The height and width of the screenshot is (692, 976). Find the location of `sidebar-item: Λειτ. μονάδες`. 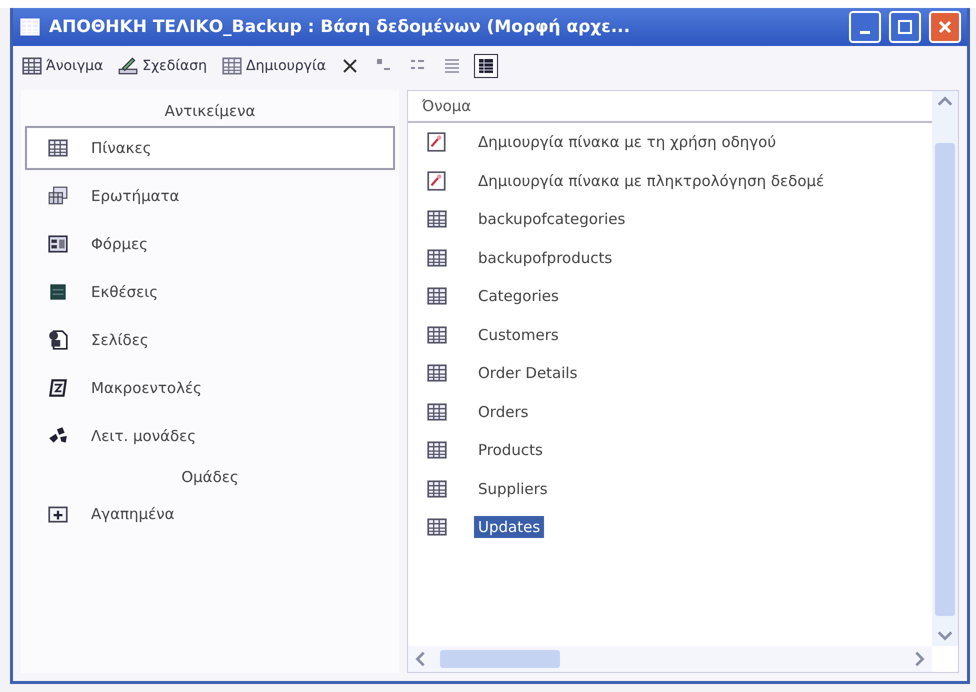

sidebar-item: Λειτ. μονάδες is located at coordinates (210, 436).